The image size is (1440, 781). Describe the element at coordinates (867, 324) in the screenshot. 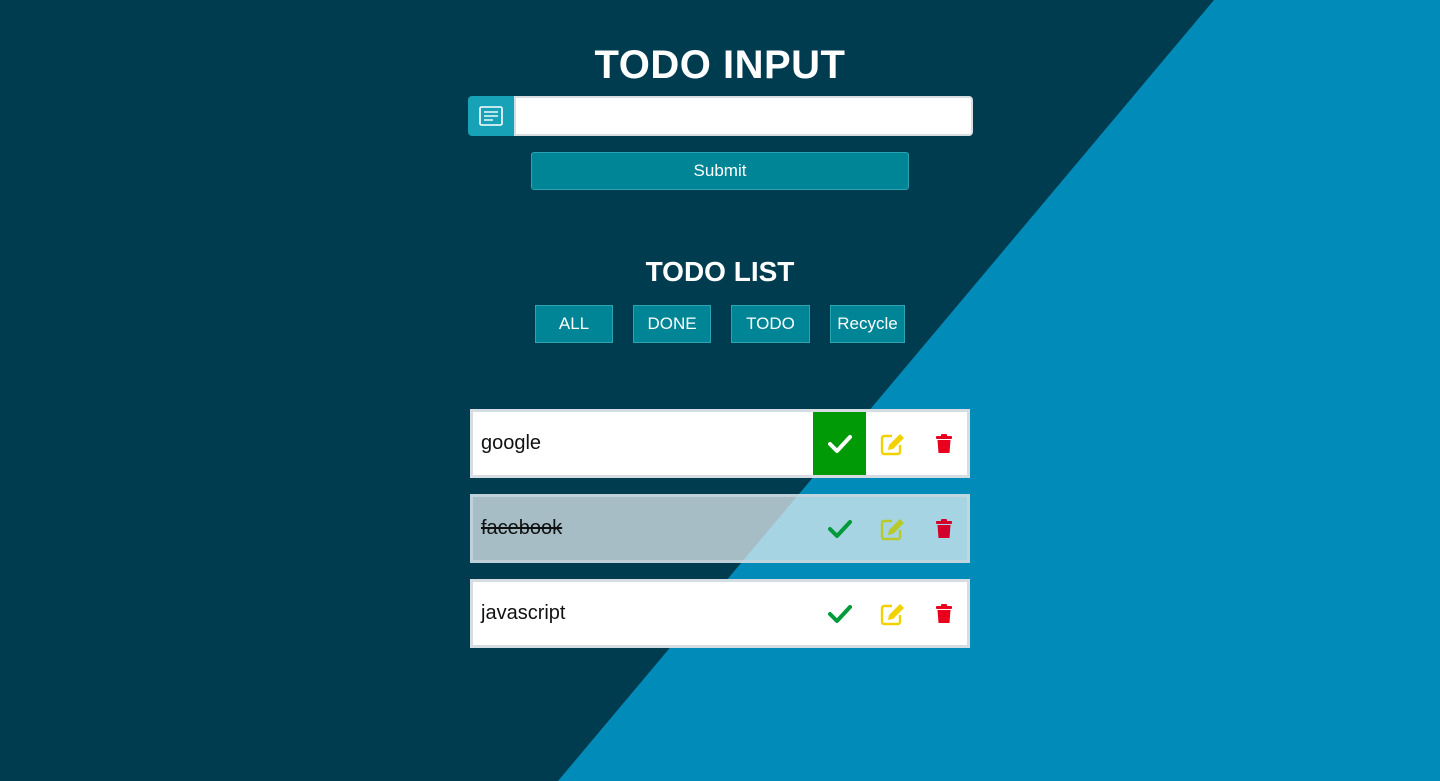

I see `filter-recycle-button: Recycle` at that location.